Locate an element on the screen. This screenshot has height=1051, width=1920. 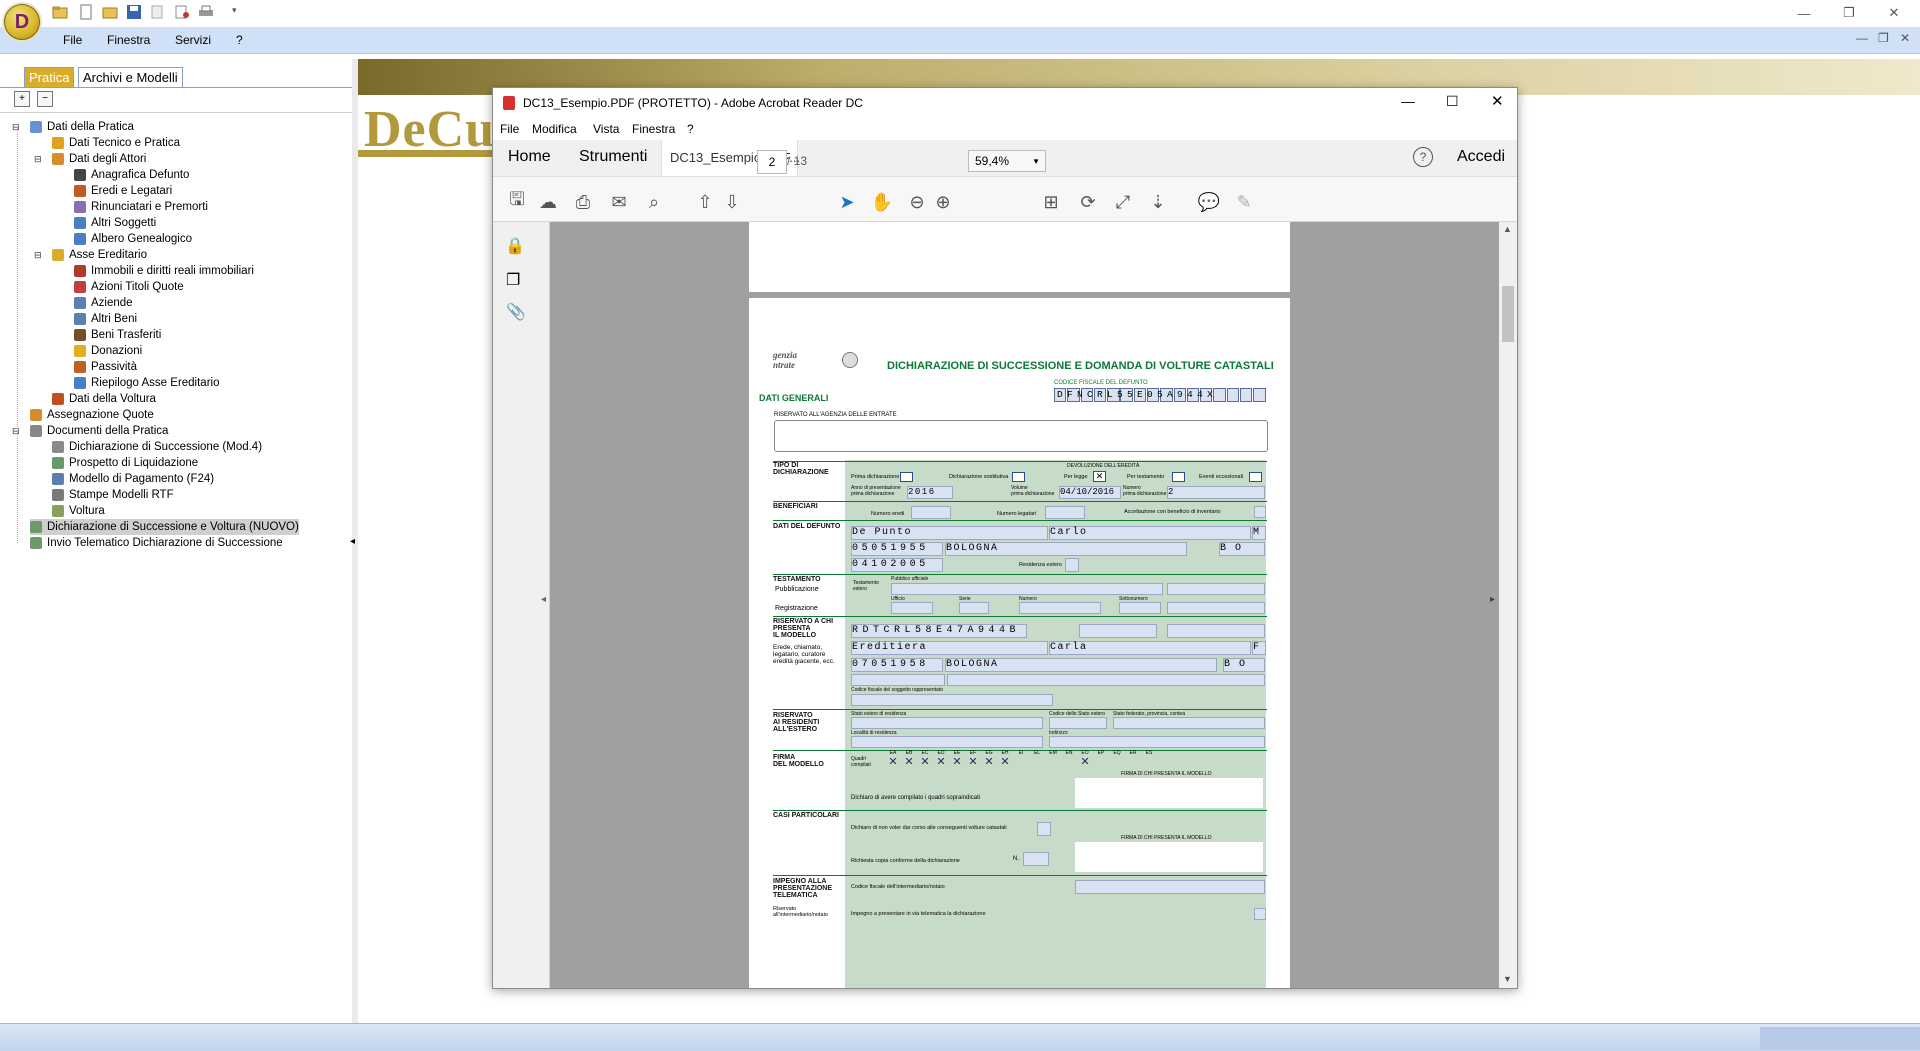
ris-comune-field: BOLOGNA is located at coordinates (1081, 665).